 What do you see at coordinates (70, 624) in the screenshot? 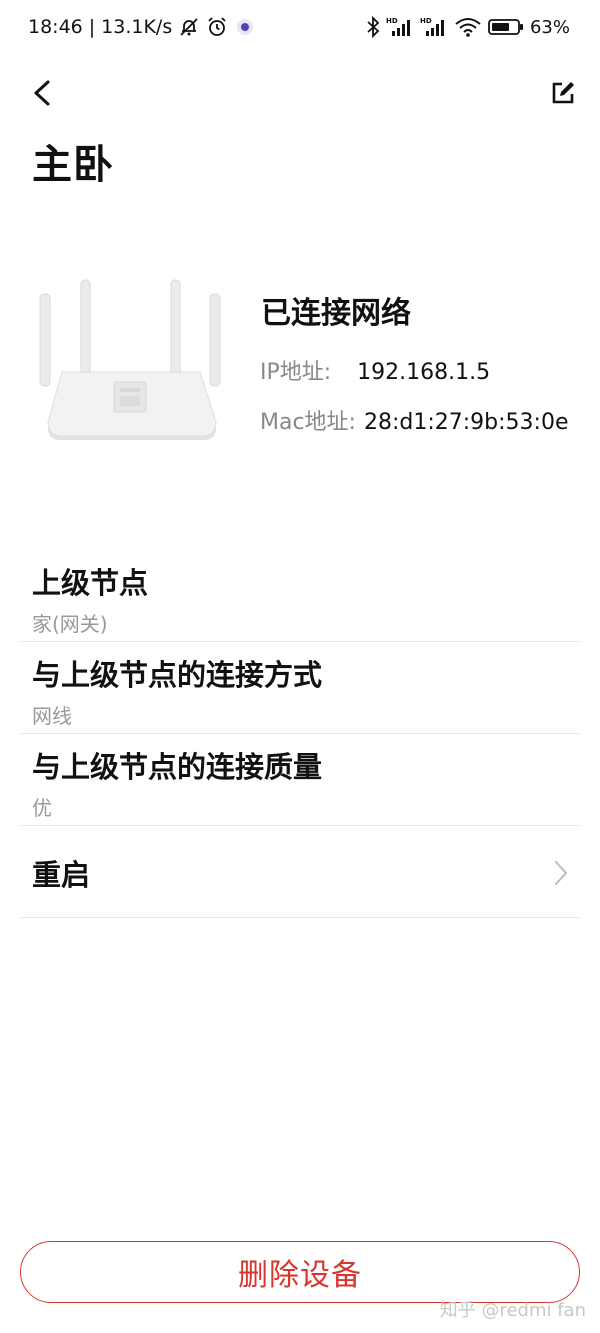
I see `list-item-subtitle: 家(网关)` at bounding box center [70, 624].